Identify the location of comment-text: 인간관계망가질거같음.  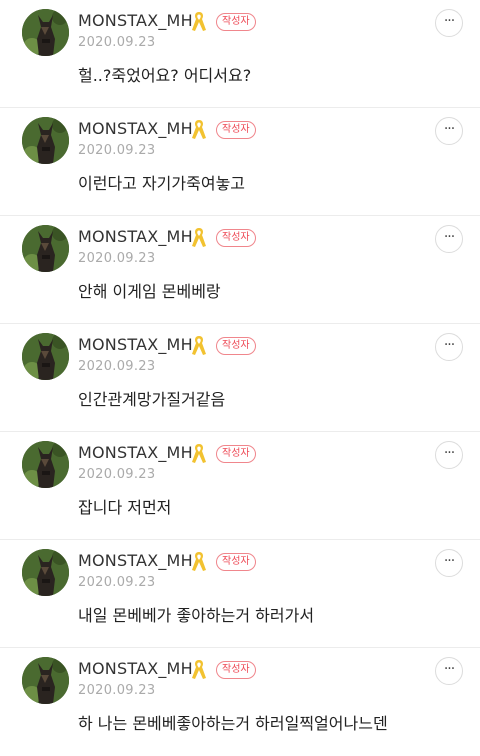
(152, 399).